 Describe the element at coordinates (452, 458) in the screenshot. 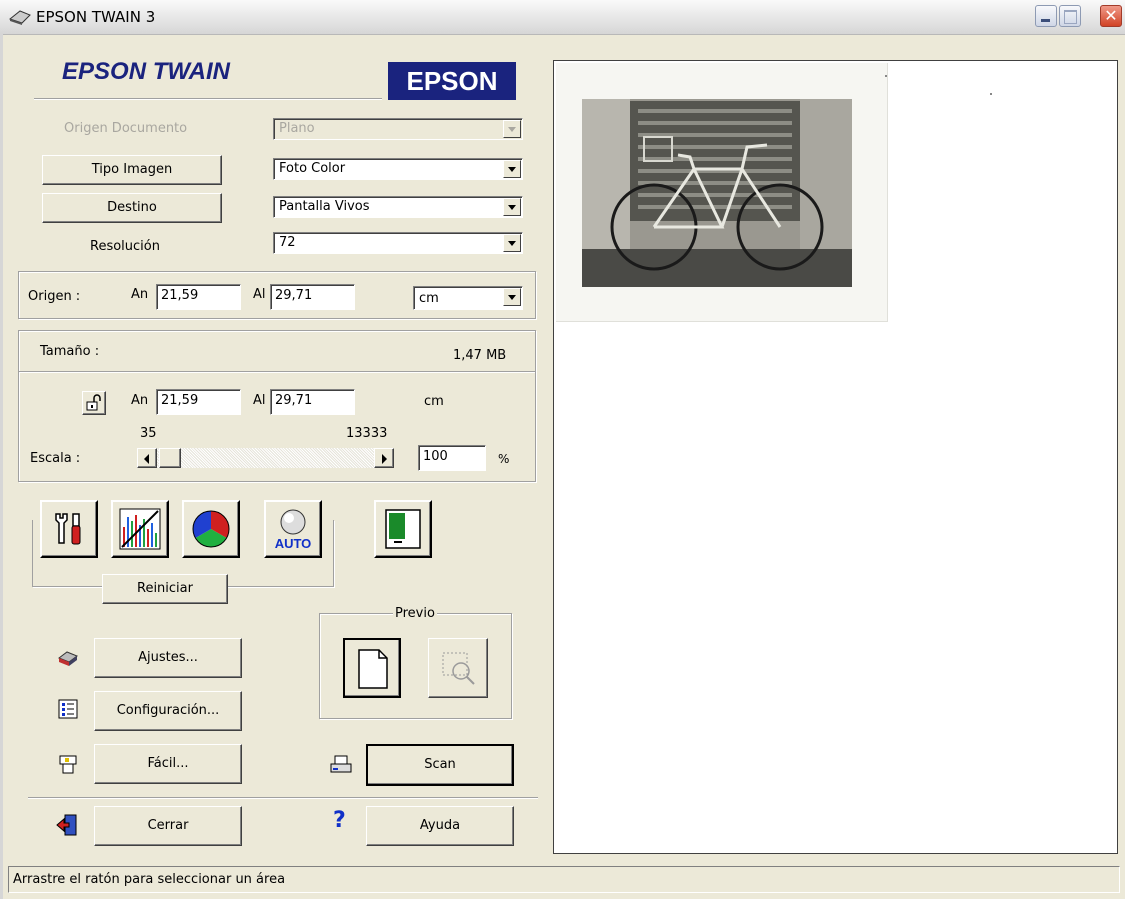

I see `scale-input: 100` at that location.